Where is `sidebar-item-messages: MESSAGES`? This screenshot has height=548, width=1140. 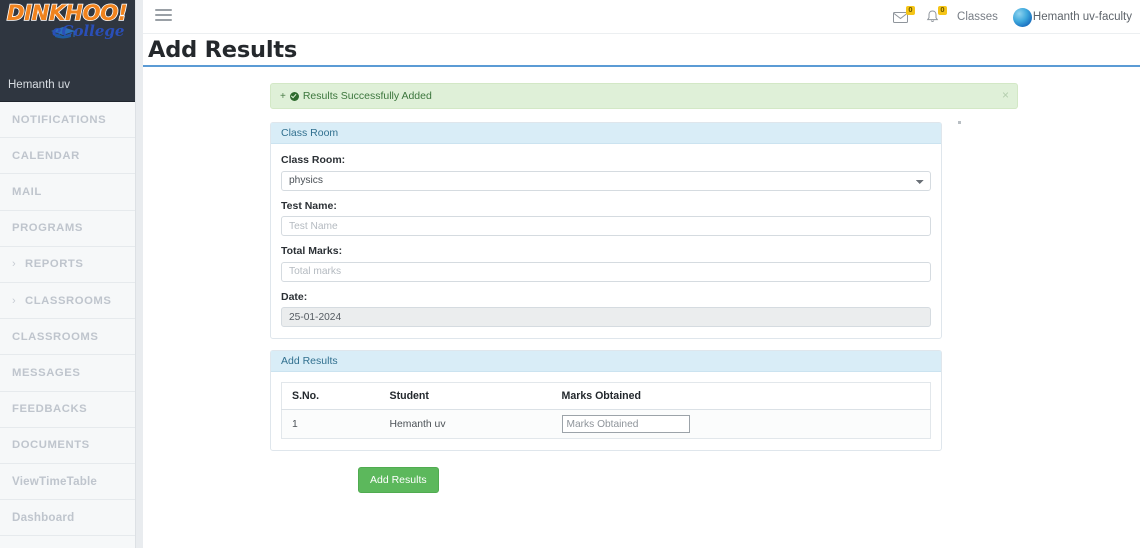 sidebar-item-messages: MESSAGES is located at coordinates (71, 373).